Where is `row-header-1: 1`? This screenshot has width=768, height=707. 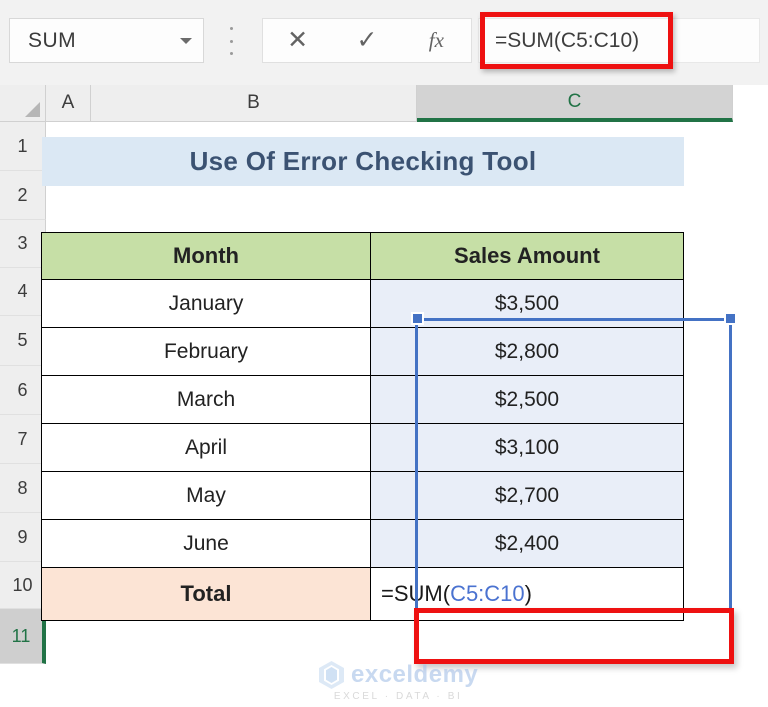 row-header-1: 1 is located at coordinates (23, 146).